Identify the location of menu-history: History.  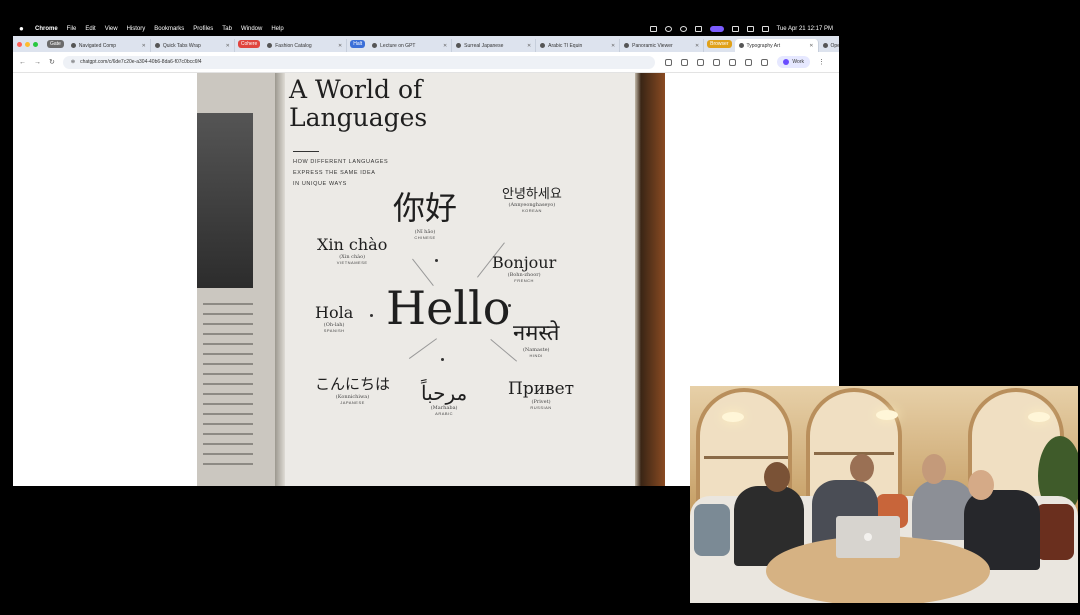
(136, 29).